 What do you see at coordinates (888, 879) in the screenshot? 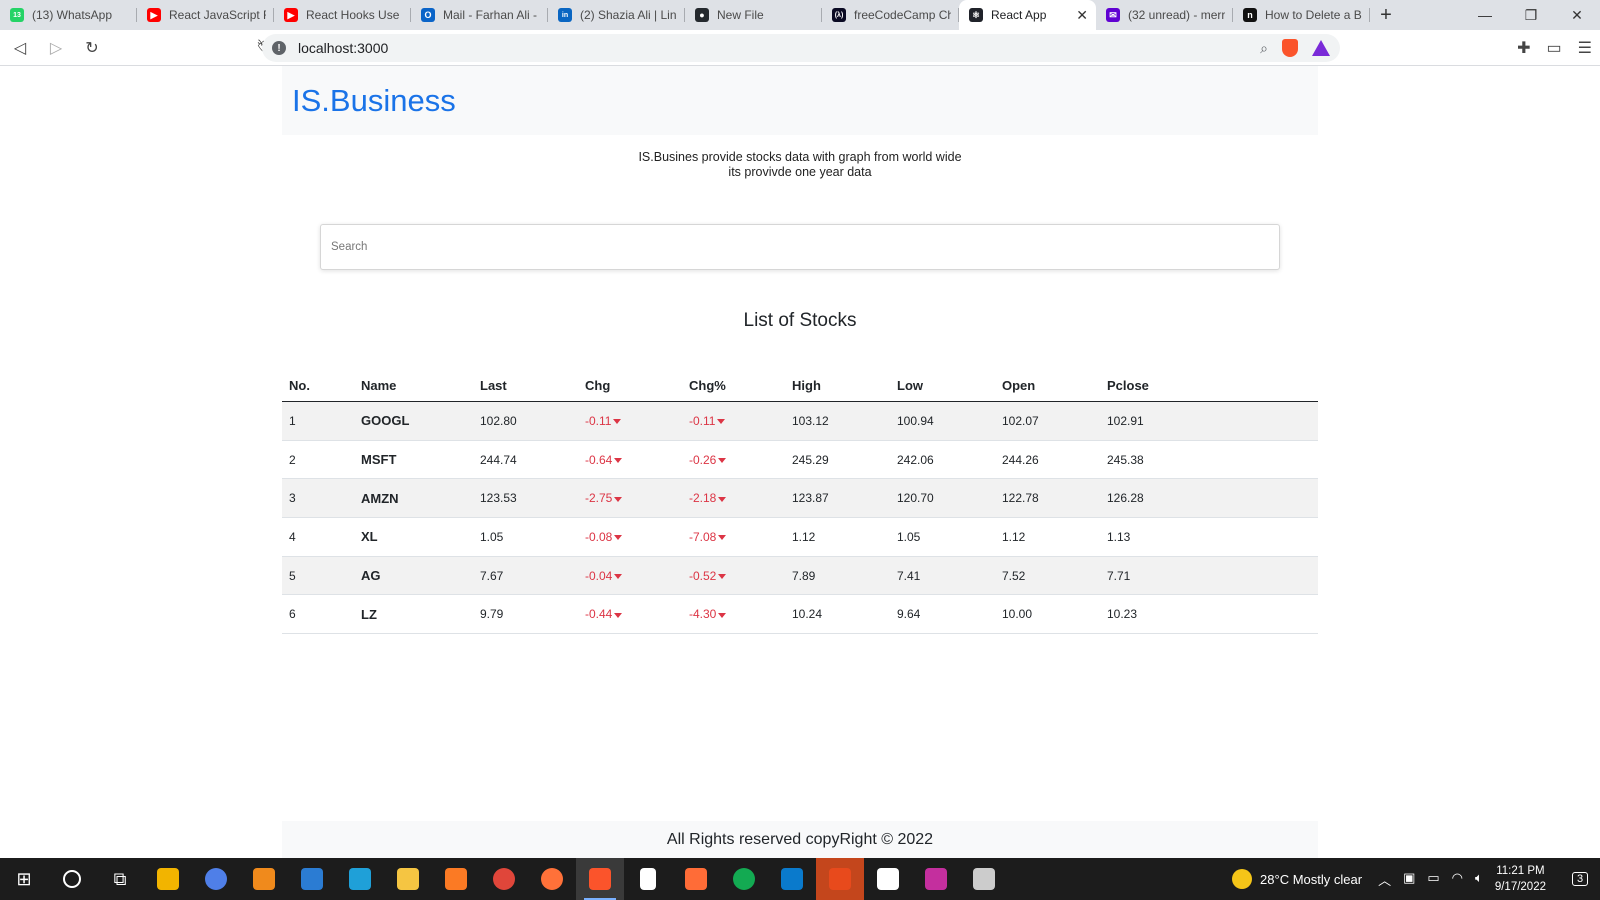
I see `settings-icon` at bounding box center [888, 879].